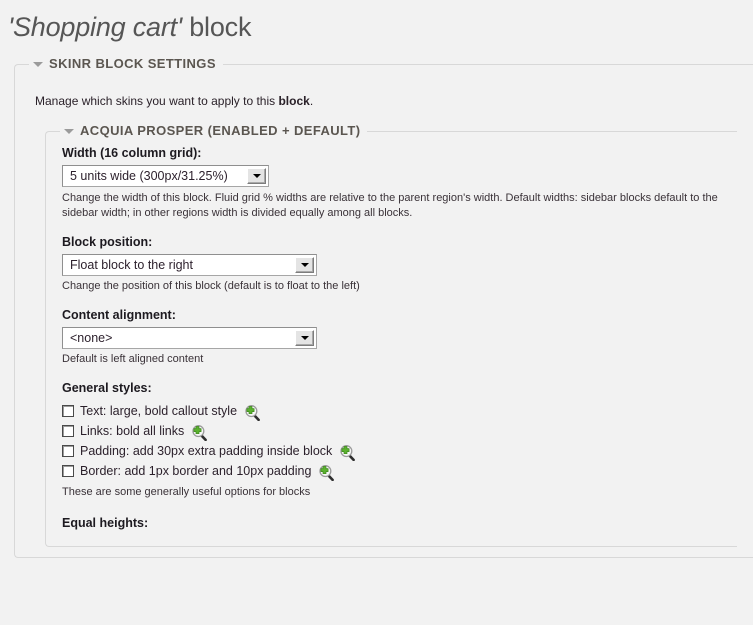 Image resolution: width=753 pixels, height=625 pixels. Describe the element at coordinates (133, 359) in the screenshot. I see `content-alignment-description: Default is left aligned content` at that location.